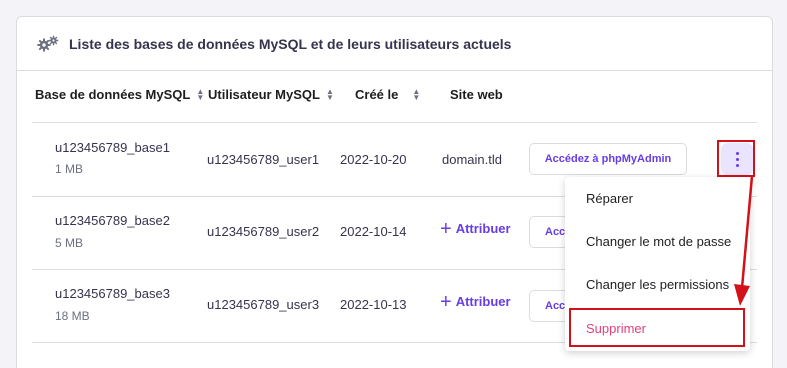  I want to click on menu-item-change-permissions: Changer les permissions, so click(657, 284).